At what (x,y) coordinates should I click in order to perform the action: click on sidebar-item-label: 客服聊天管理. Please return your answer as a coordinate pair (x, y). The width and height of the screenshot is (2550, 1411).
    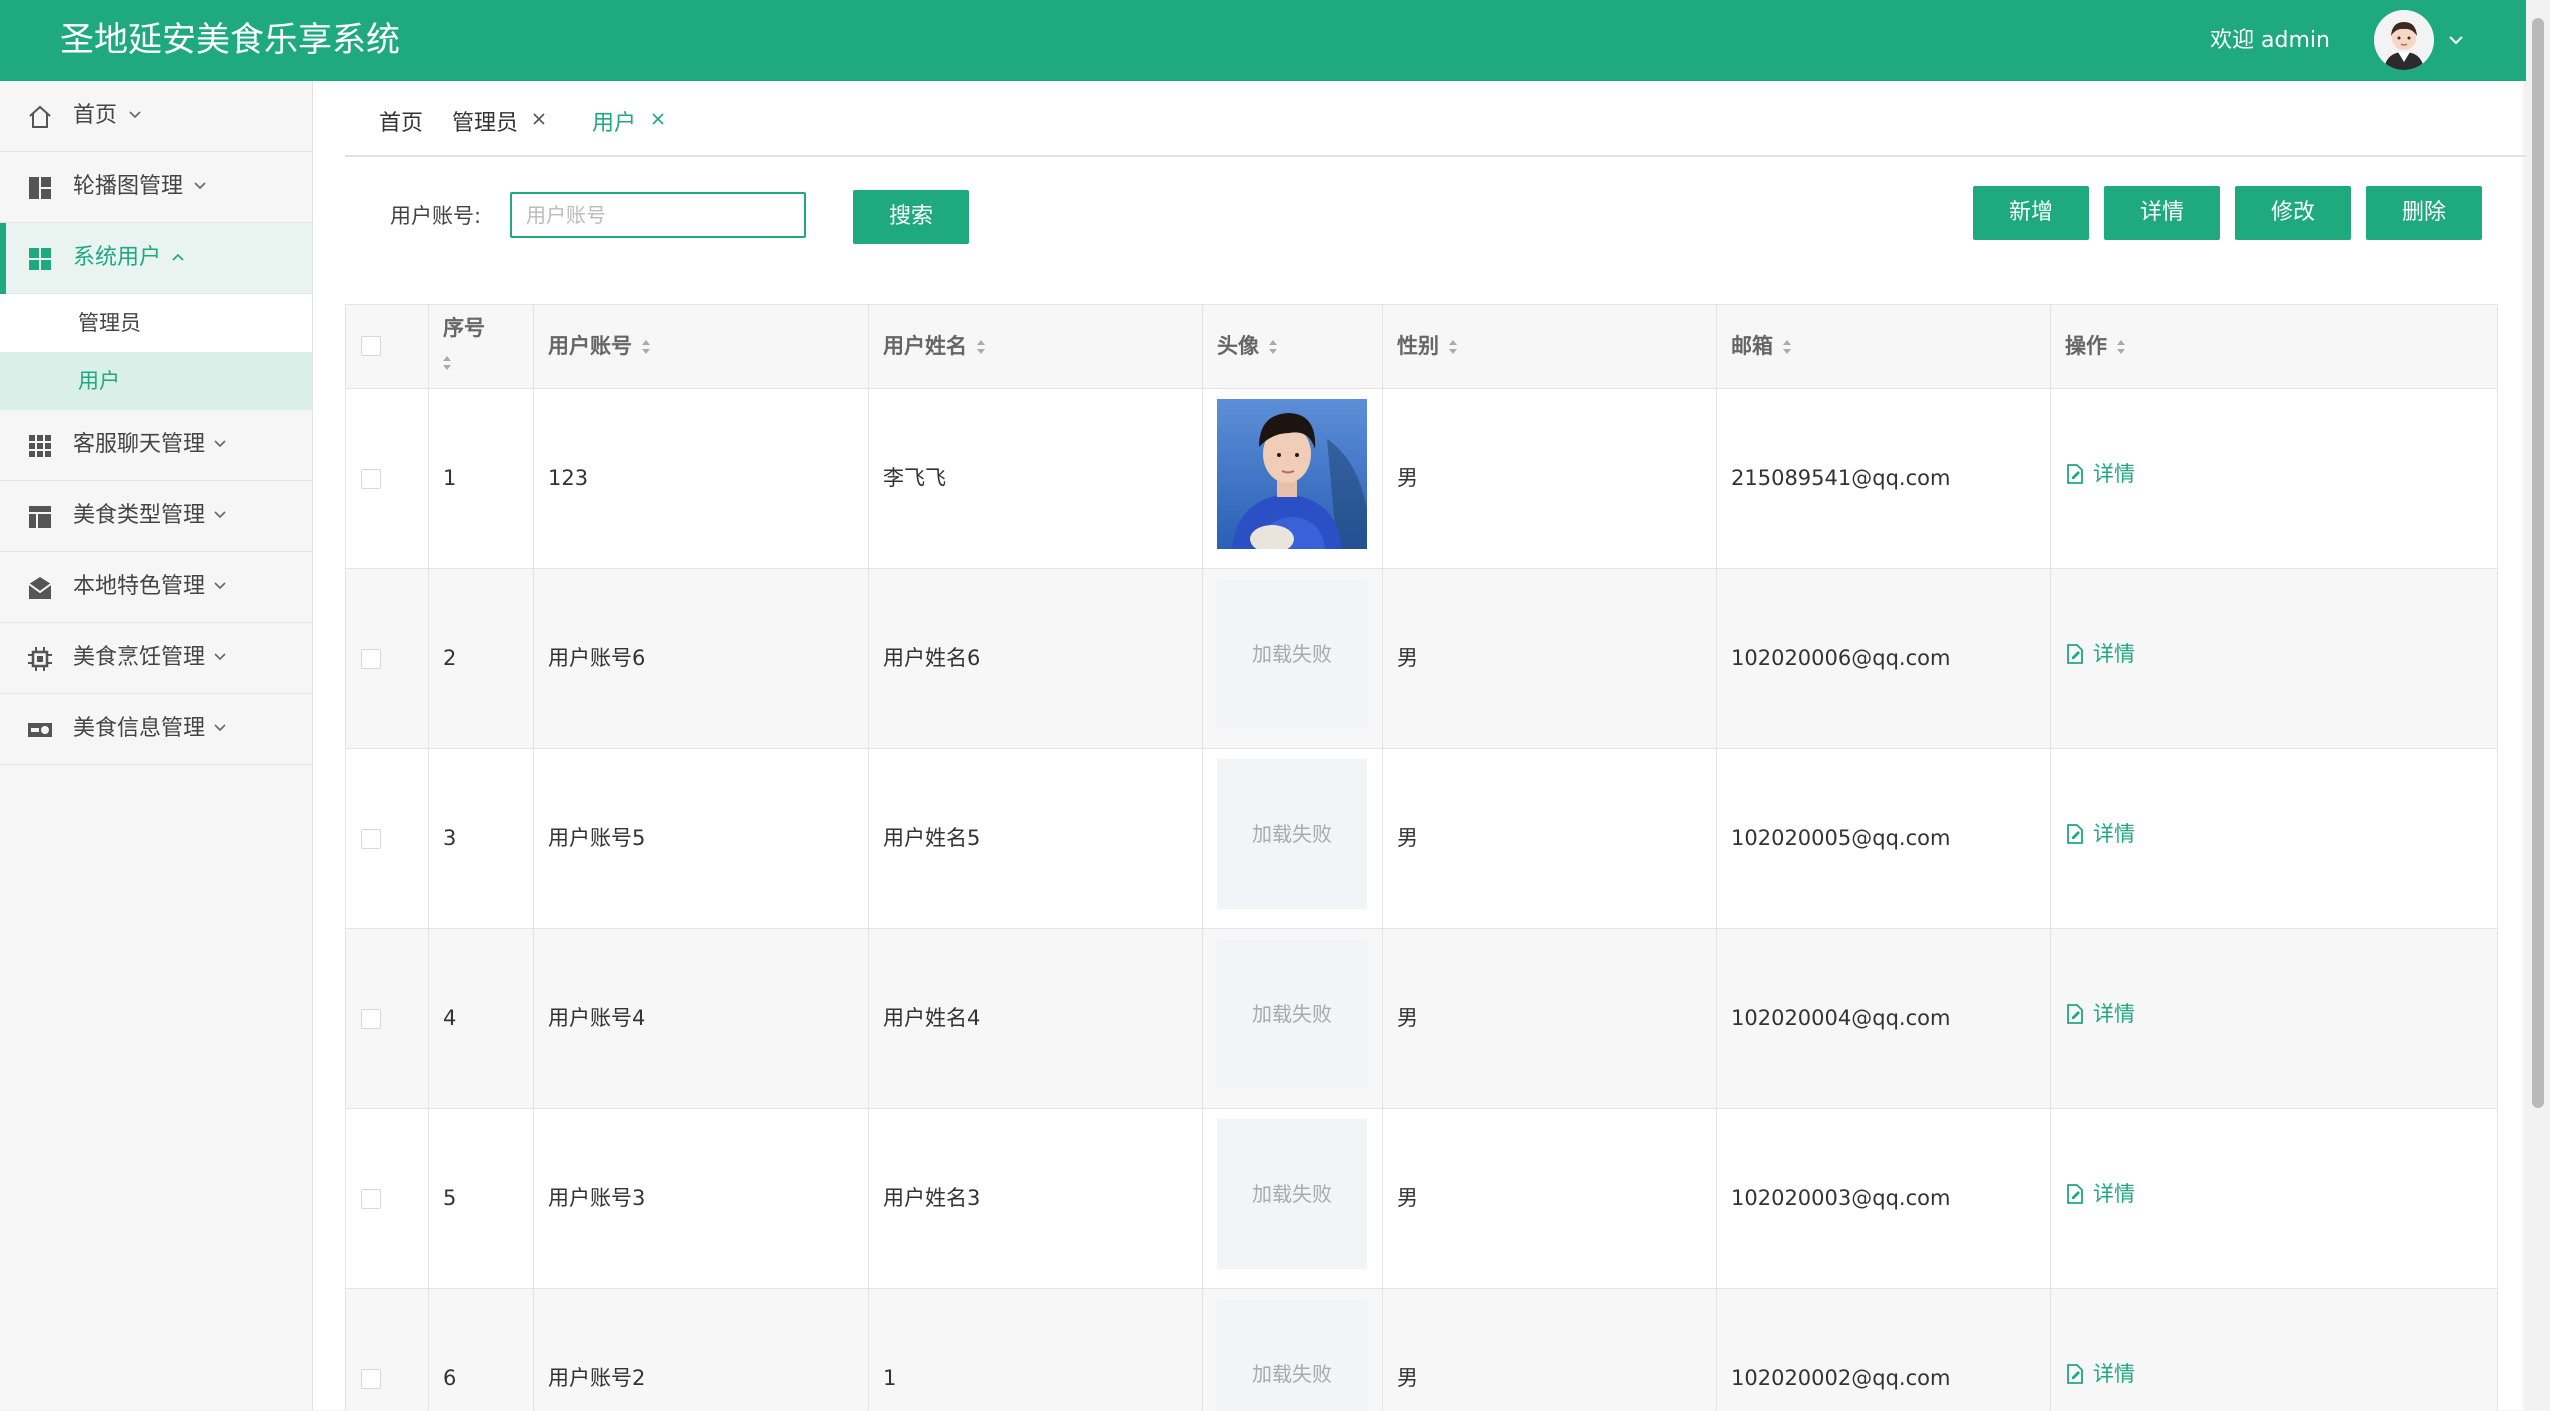
    Looking at the image, I should click on (139, 444).